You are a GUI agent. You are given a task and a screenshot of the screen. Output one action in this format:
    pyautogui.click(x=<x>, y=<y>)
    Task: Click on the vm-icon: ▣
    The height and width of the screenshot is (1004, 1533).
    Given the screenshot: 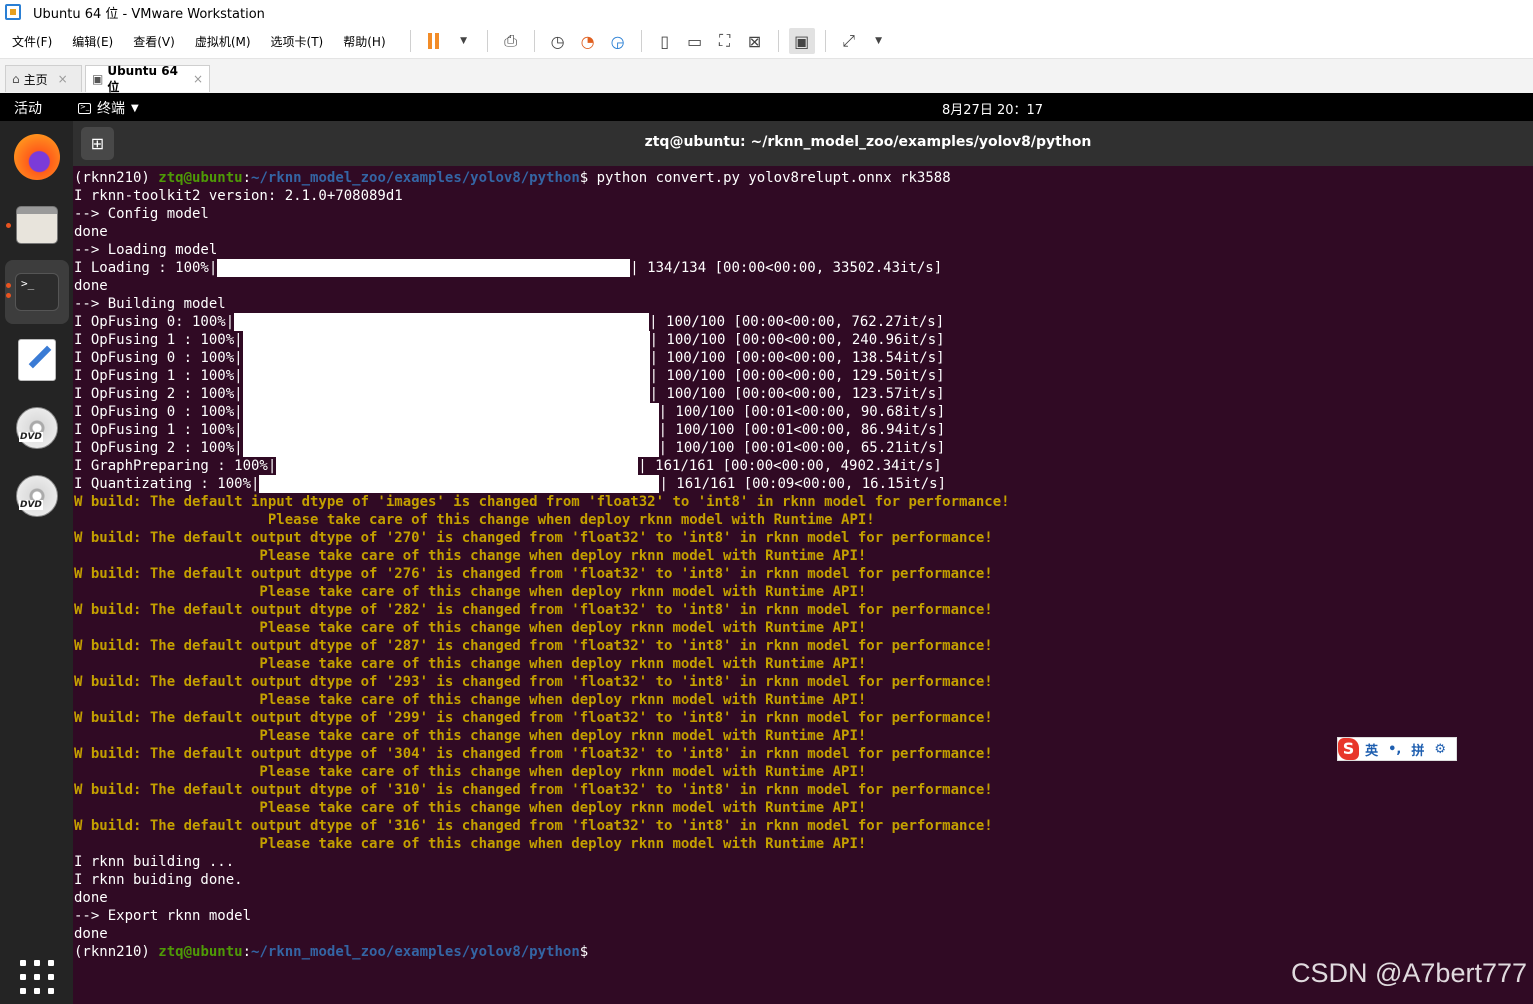 What is the action you would take?
    pyautogui.click(x=98, y=79)
    